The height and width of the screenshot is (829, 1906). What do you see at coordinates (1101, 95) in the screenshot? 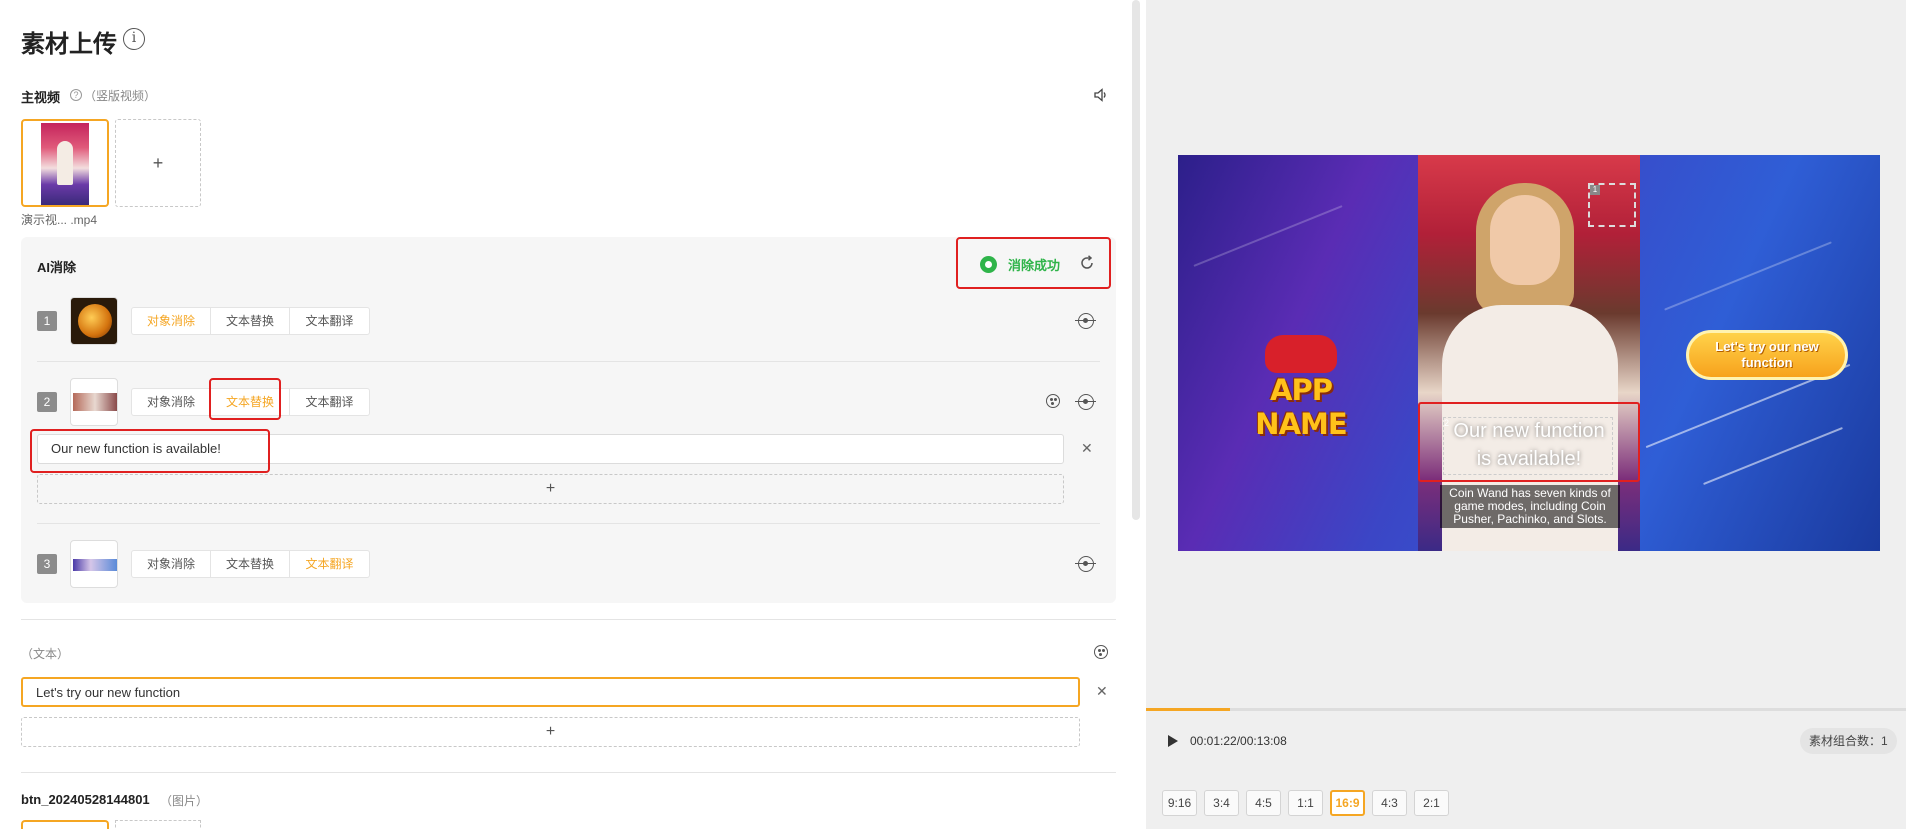
I see `speaker-icon` at bounding box center [1101, 95].